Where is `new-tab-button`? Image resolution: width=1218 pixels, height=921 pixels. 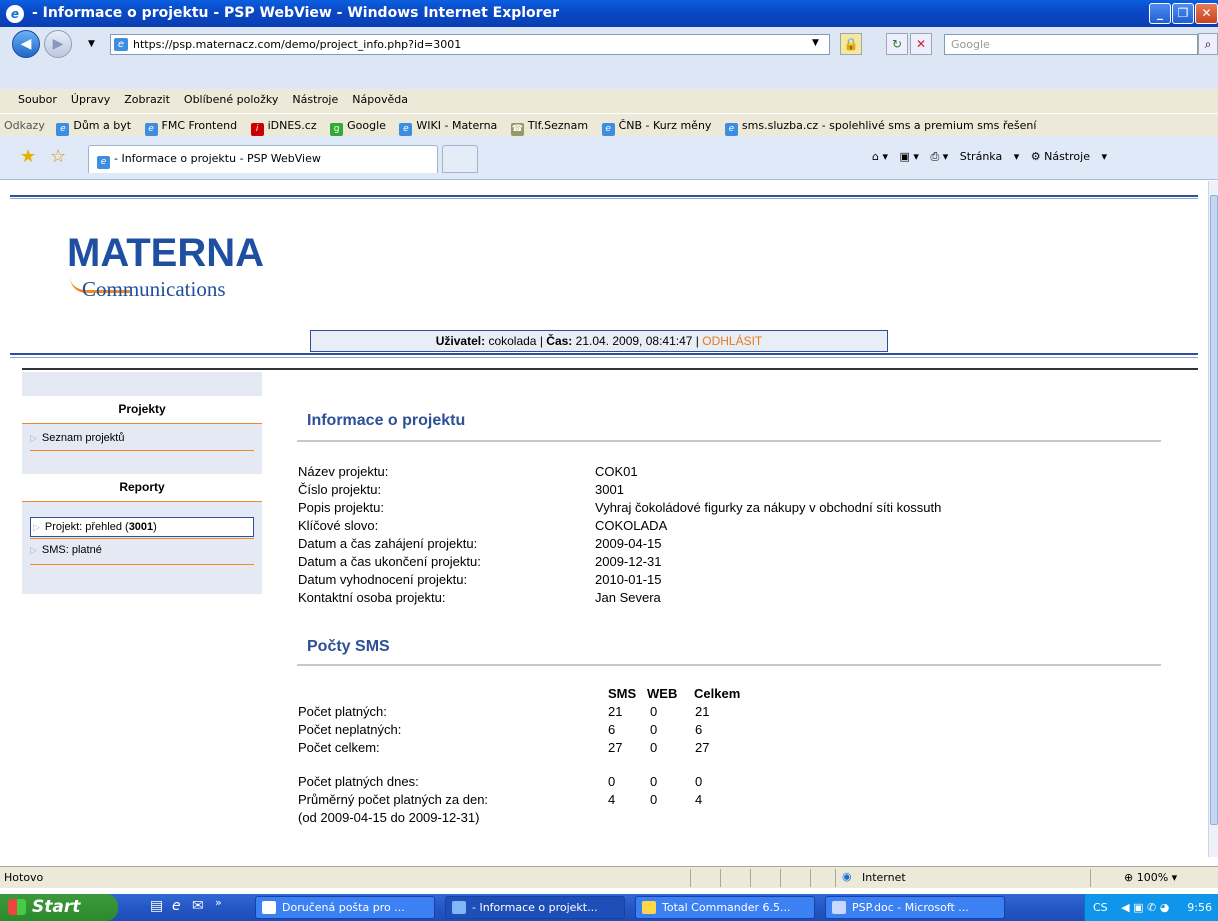 new-tab-button is located at coordinates (460, 159).